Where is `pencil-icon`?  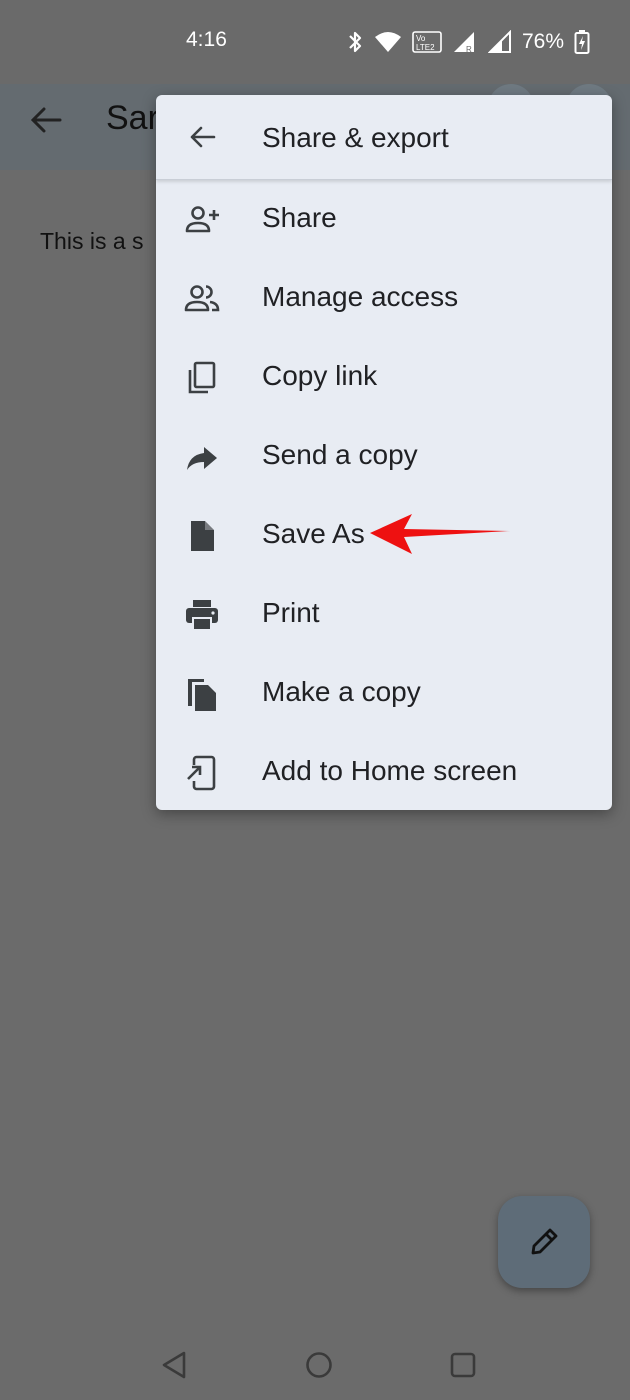 pencil-icon is located at coordinates (544, 1241).